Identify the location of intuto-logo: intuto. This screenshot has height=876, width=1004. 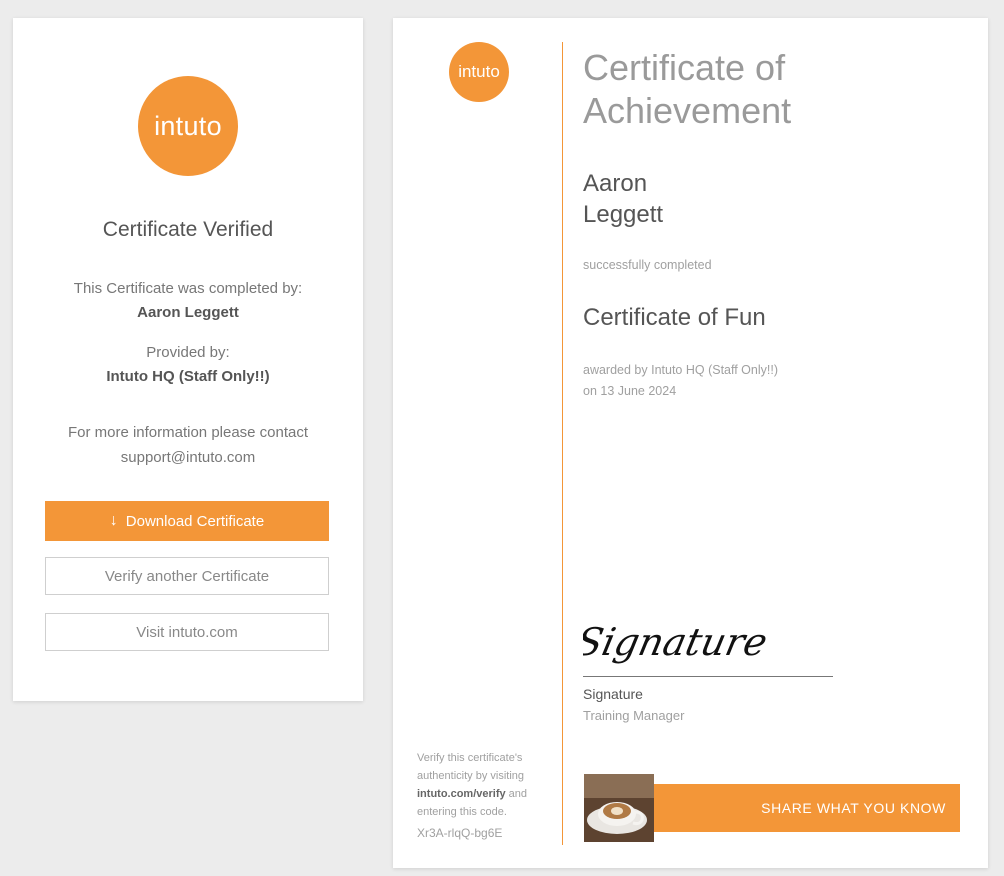
(188, 126).